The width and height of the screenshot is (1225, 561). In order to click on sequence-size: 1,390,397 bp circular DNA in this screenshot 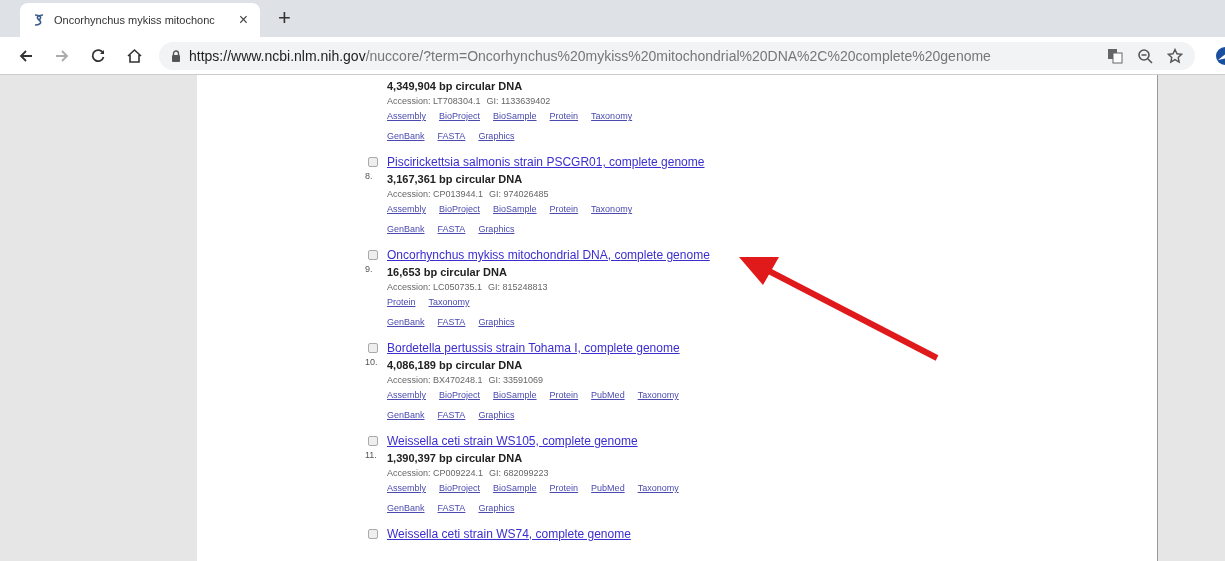, I will do `click(455, 458)`.